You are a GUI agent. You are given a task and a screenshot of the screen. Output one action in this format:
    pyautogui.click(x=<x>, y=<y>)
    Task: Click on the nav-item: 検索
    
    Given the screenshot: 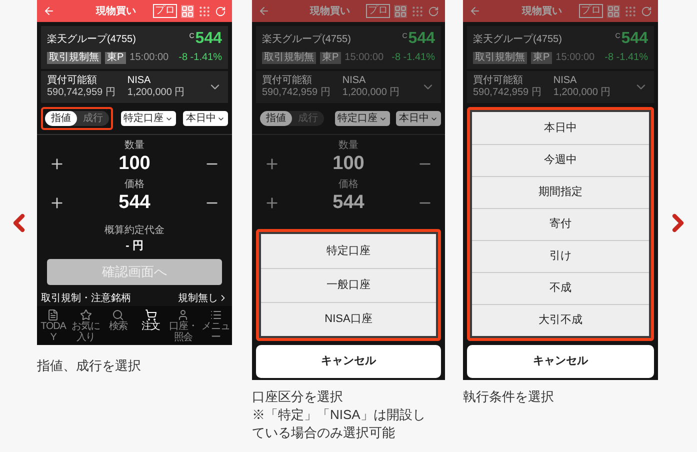 What is the action you would take?
    pyautogui.click(x=118, y=326)
    